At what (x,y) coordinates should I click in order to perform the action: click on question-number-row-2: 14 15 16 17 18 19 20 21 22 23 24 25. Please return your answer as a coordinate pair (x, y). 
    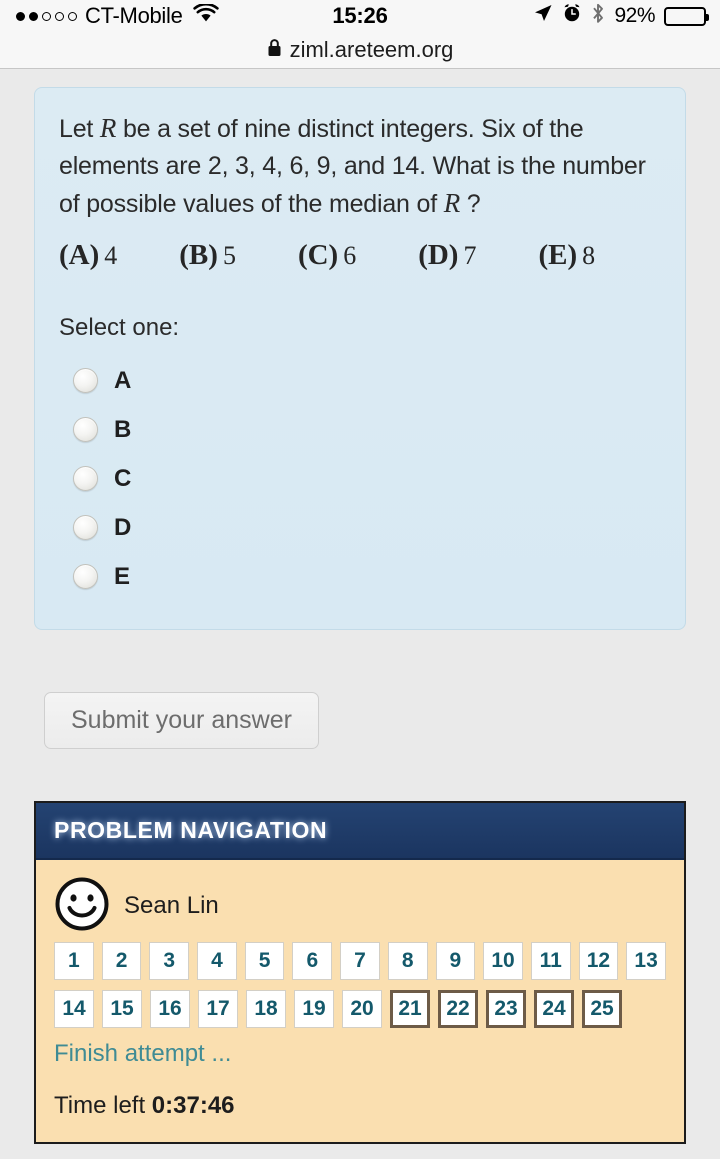
    Looking at the image, I should click on (360, 1009).